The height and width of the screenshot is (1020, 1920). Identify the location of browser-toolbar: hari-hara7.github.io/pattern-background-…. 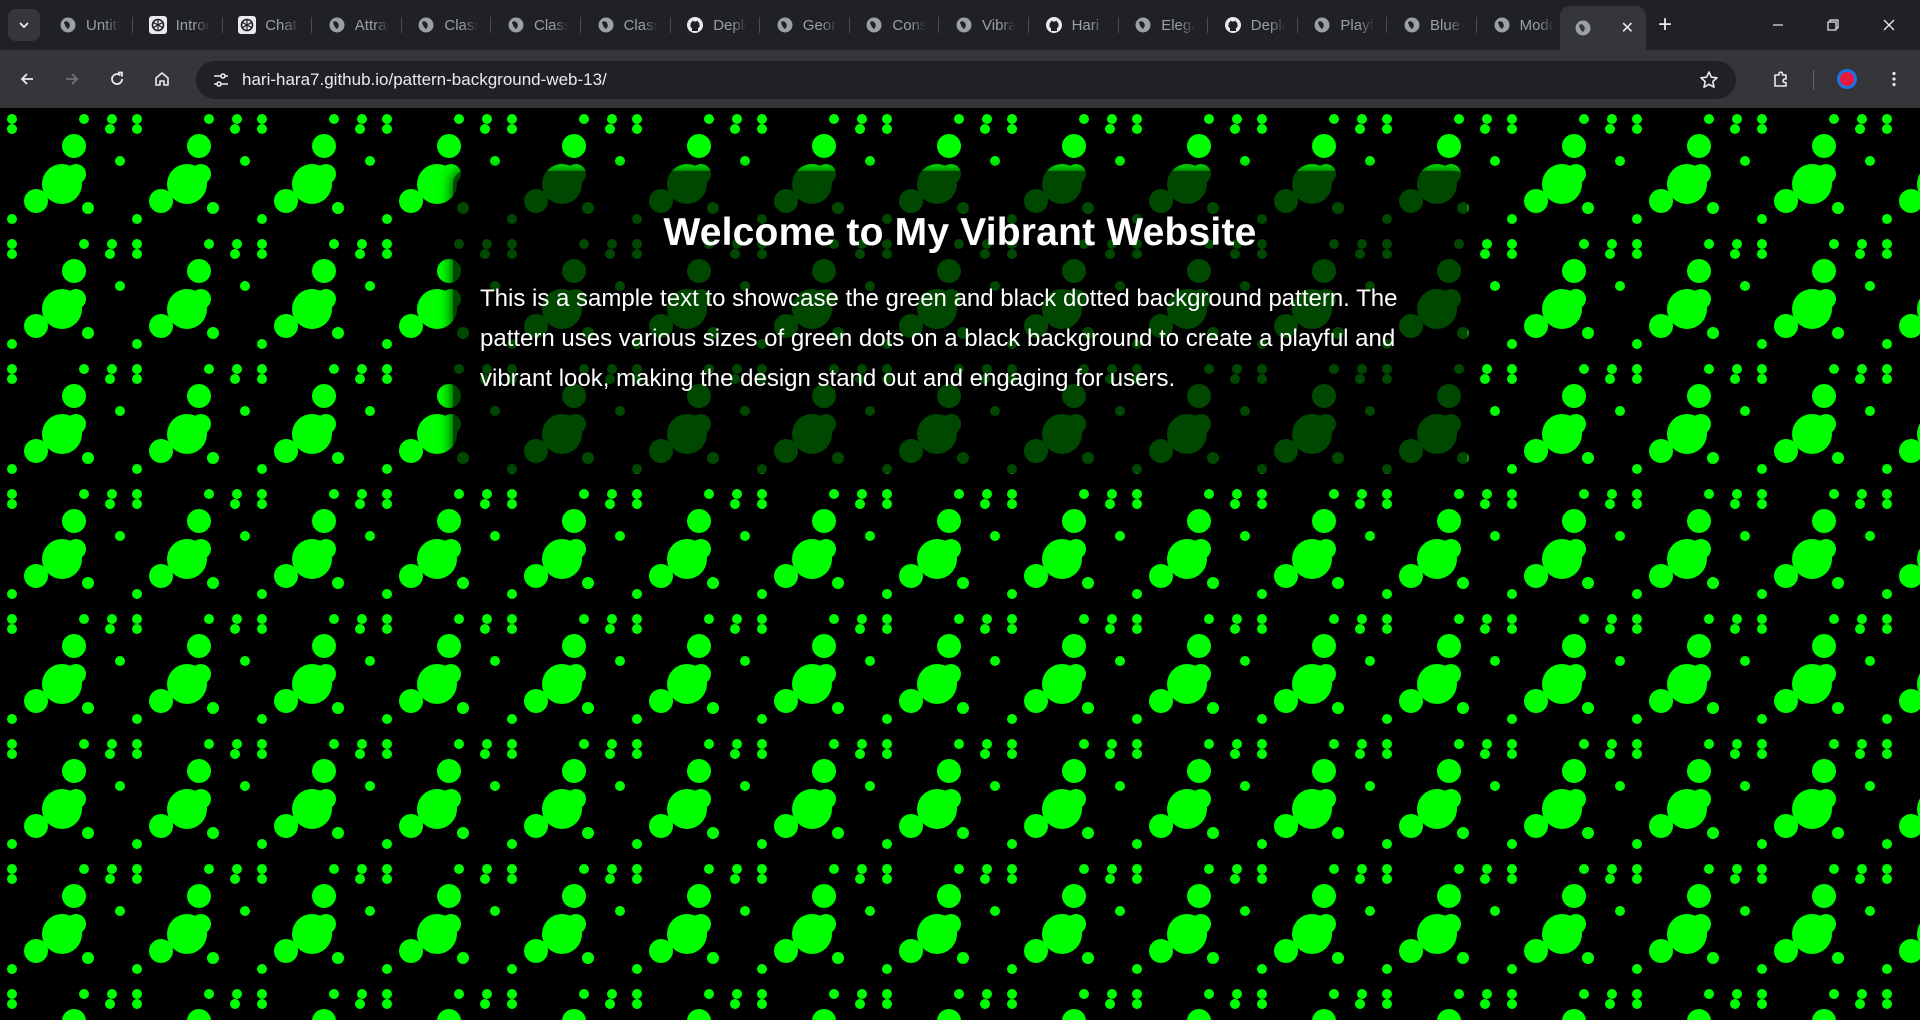
(960, 79).